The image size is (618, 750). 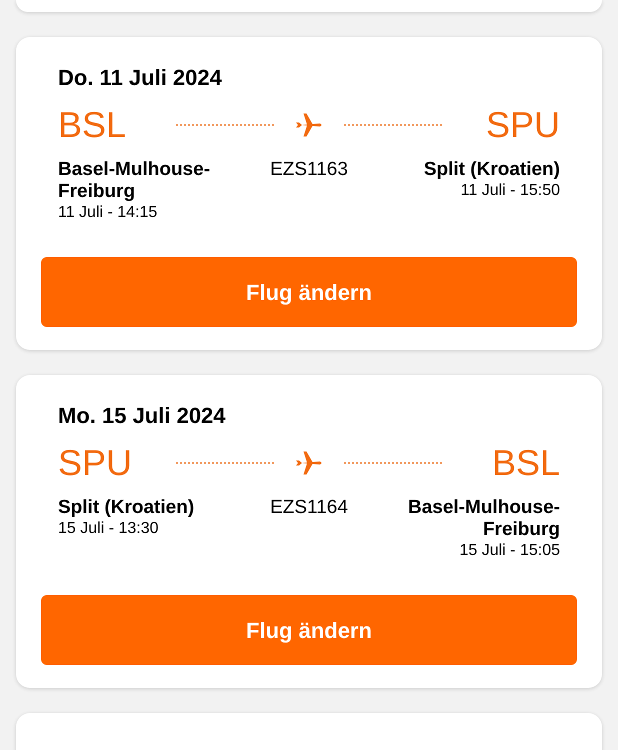 What do you see at coordinates (140, 78) in the screenshot?
I see `flight-date: Do. 11 Juli 2024` at bounding box center [140, 78].